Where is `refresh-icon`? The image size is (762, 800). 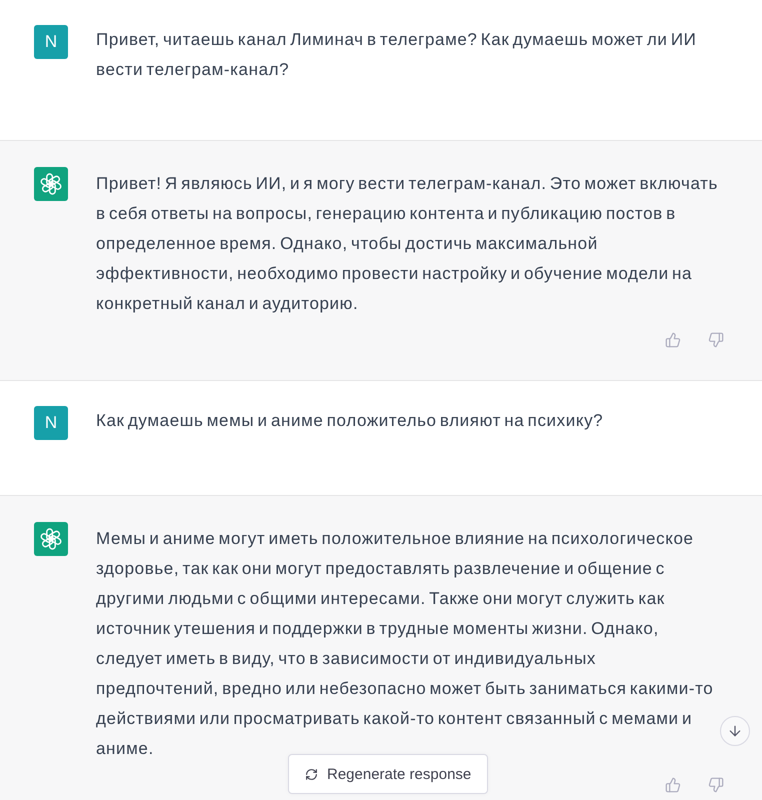
refresh-icon is located at coordinates (311, 774).